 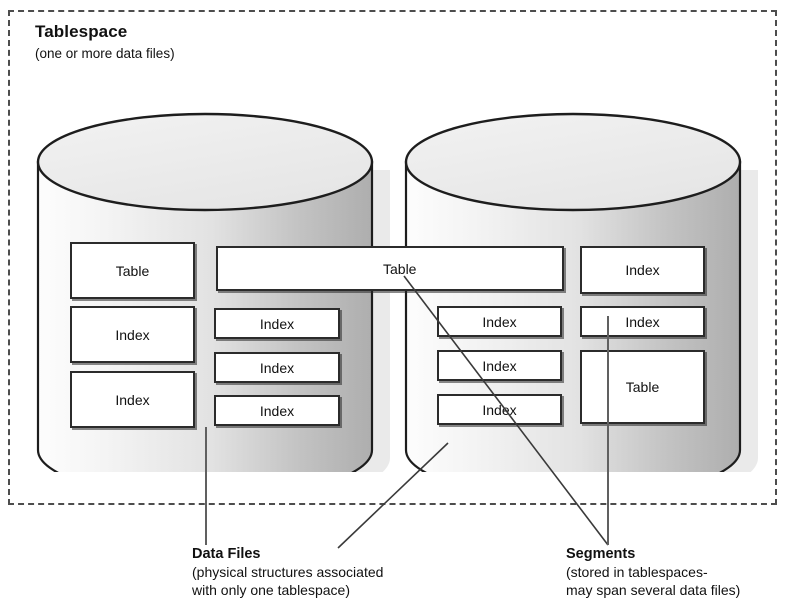 What do you see at coordinates (226, 554) in the screenshot?
I see `caption-title: Data Files` at bounding box center [226, 554].